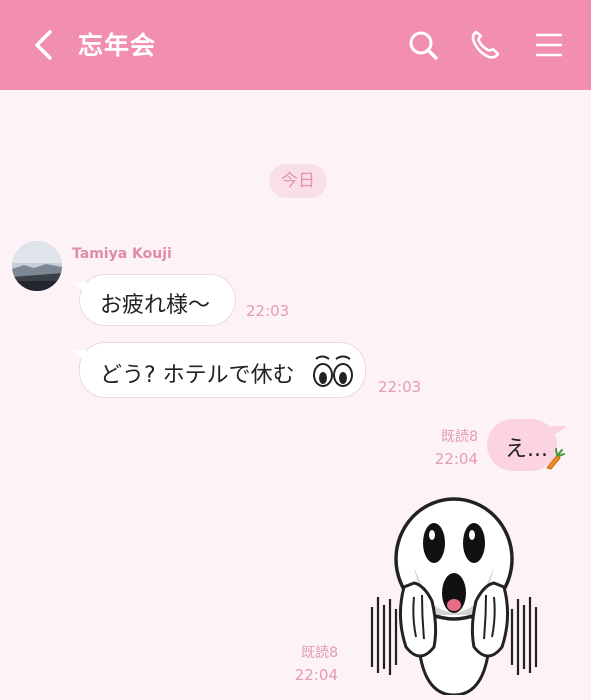 This screenshot has height=700, width=591. Describe the element at coordinates (155, 305) in the screenshot. I see `message-text: お疲れ様〜` at that location.